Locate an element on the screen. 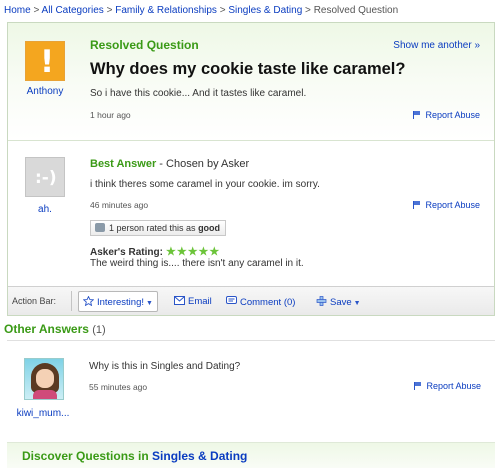 The image size is (500, 468). save-label: Save is located at coordinates (341, 302).